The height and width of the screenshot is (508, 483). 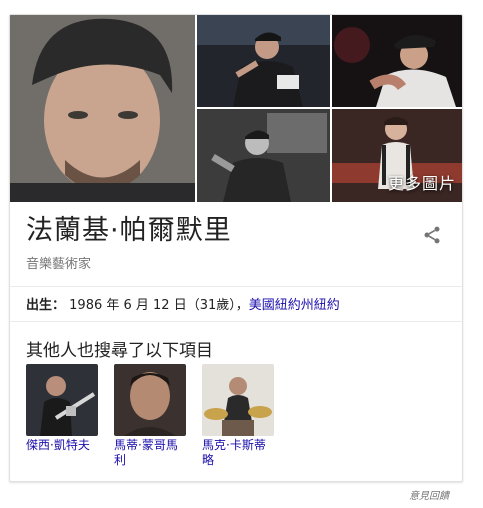 What do you see at coordinates (422, 182) in the screenshot?
I see `more-photos-link: 更多圖片` at bounding box center [422, 182].